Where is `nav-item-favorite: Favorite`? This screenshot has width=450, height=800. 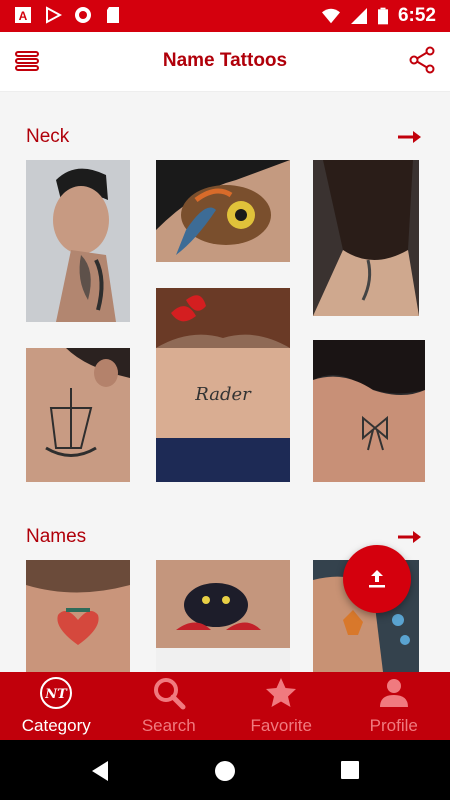 nav-item-favorite: Favorite is located at coordinates (281, 706).